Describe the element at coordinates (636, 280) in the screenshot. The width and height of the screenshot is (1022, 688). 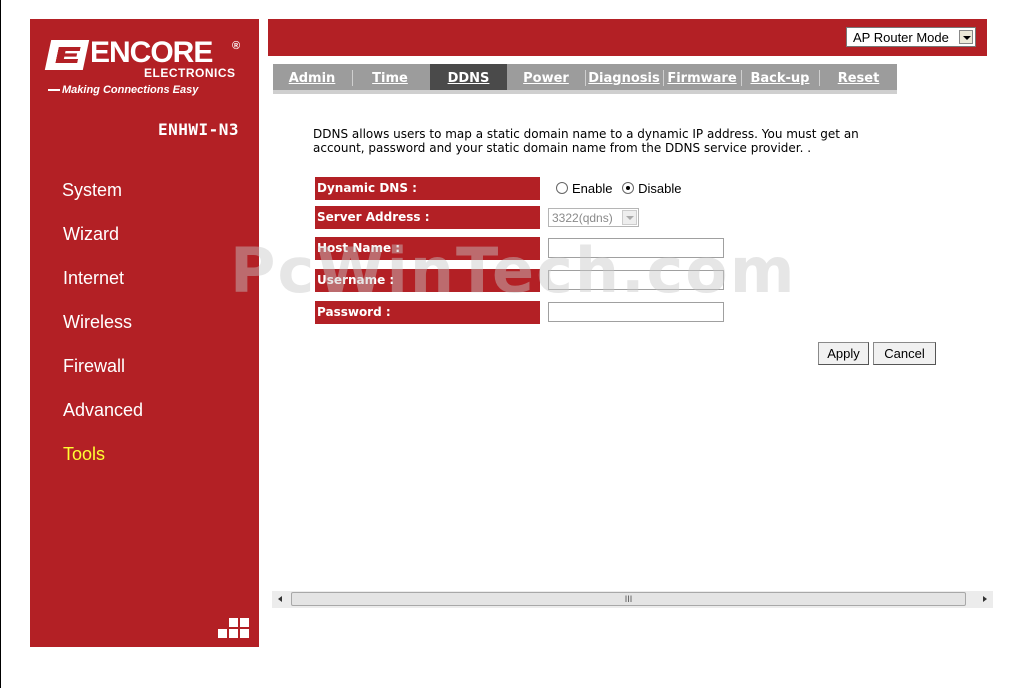
I see `username-input` at that location.